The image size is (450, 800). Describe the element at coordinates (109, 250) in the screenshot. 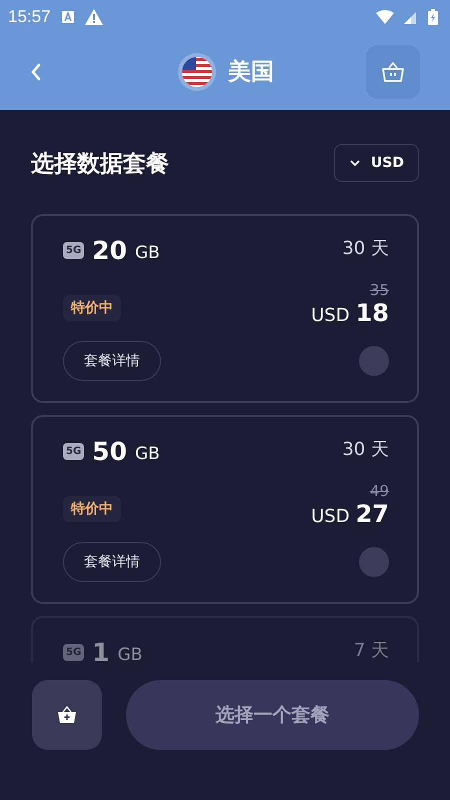

I see `data-amount: 20` at that location.